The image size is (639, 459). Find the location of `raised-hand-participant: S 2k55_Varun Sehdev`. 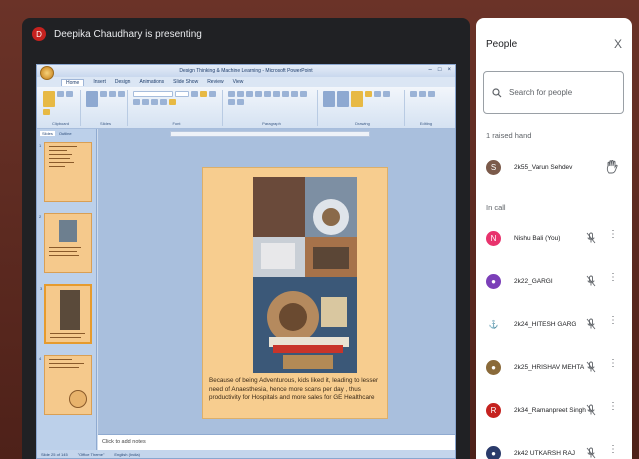

raised-hand-participant: S 2k55_Varun Sehdev is located at coordinates (554, 167).